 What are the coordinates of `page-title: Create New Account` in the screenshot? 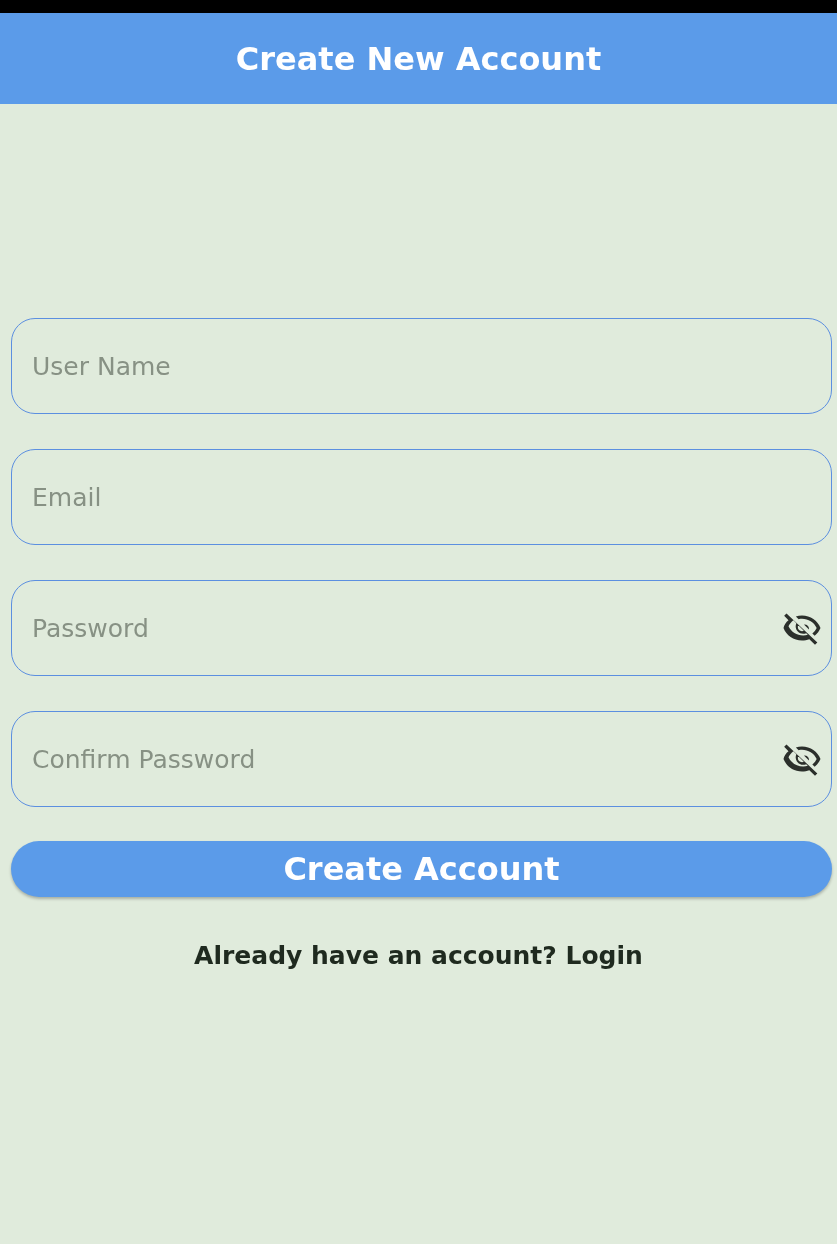 It's located at (418, 58).